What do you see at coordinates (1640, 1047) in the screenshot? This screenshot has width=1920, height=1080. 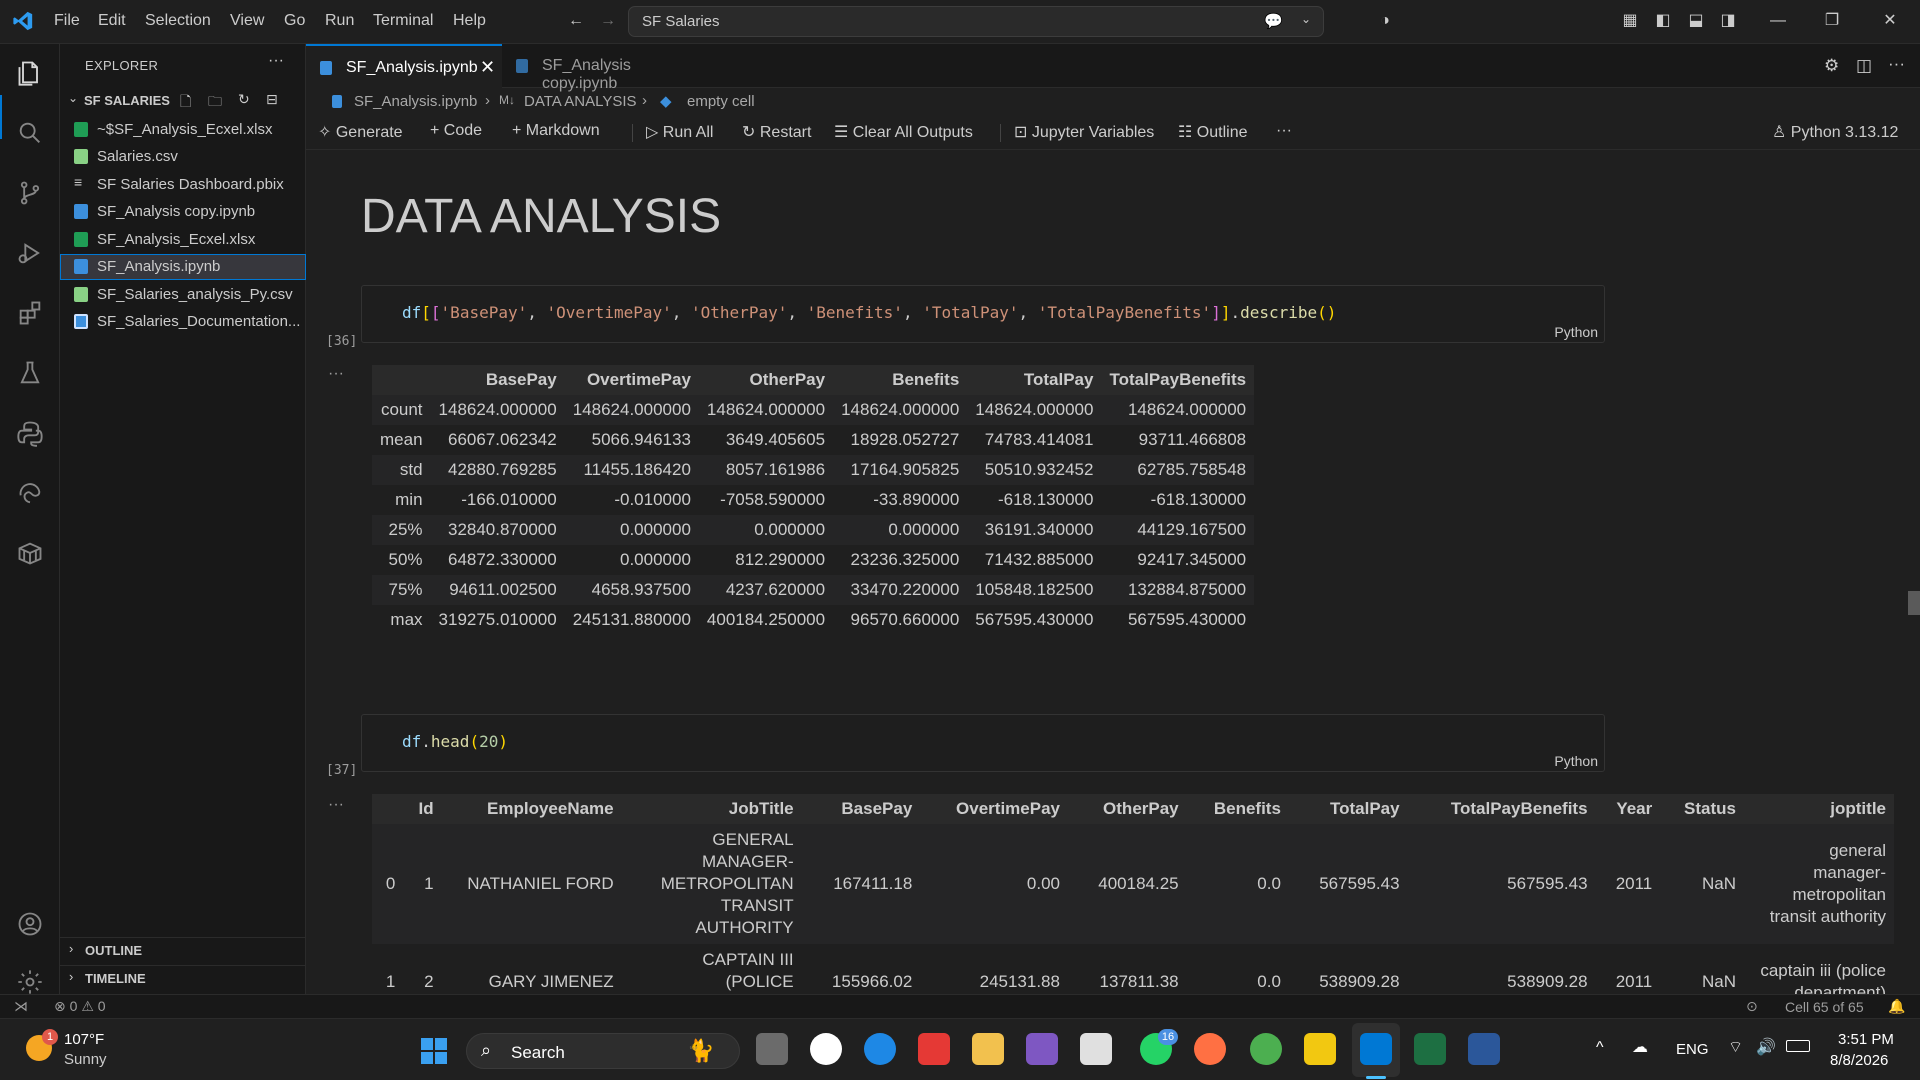 I see `onedrive-icon: ☁` at bounding box center [1640, 1047].